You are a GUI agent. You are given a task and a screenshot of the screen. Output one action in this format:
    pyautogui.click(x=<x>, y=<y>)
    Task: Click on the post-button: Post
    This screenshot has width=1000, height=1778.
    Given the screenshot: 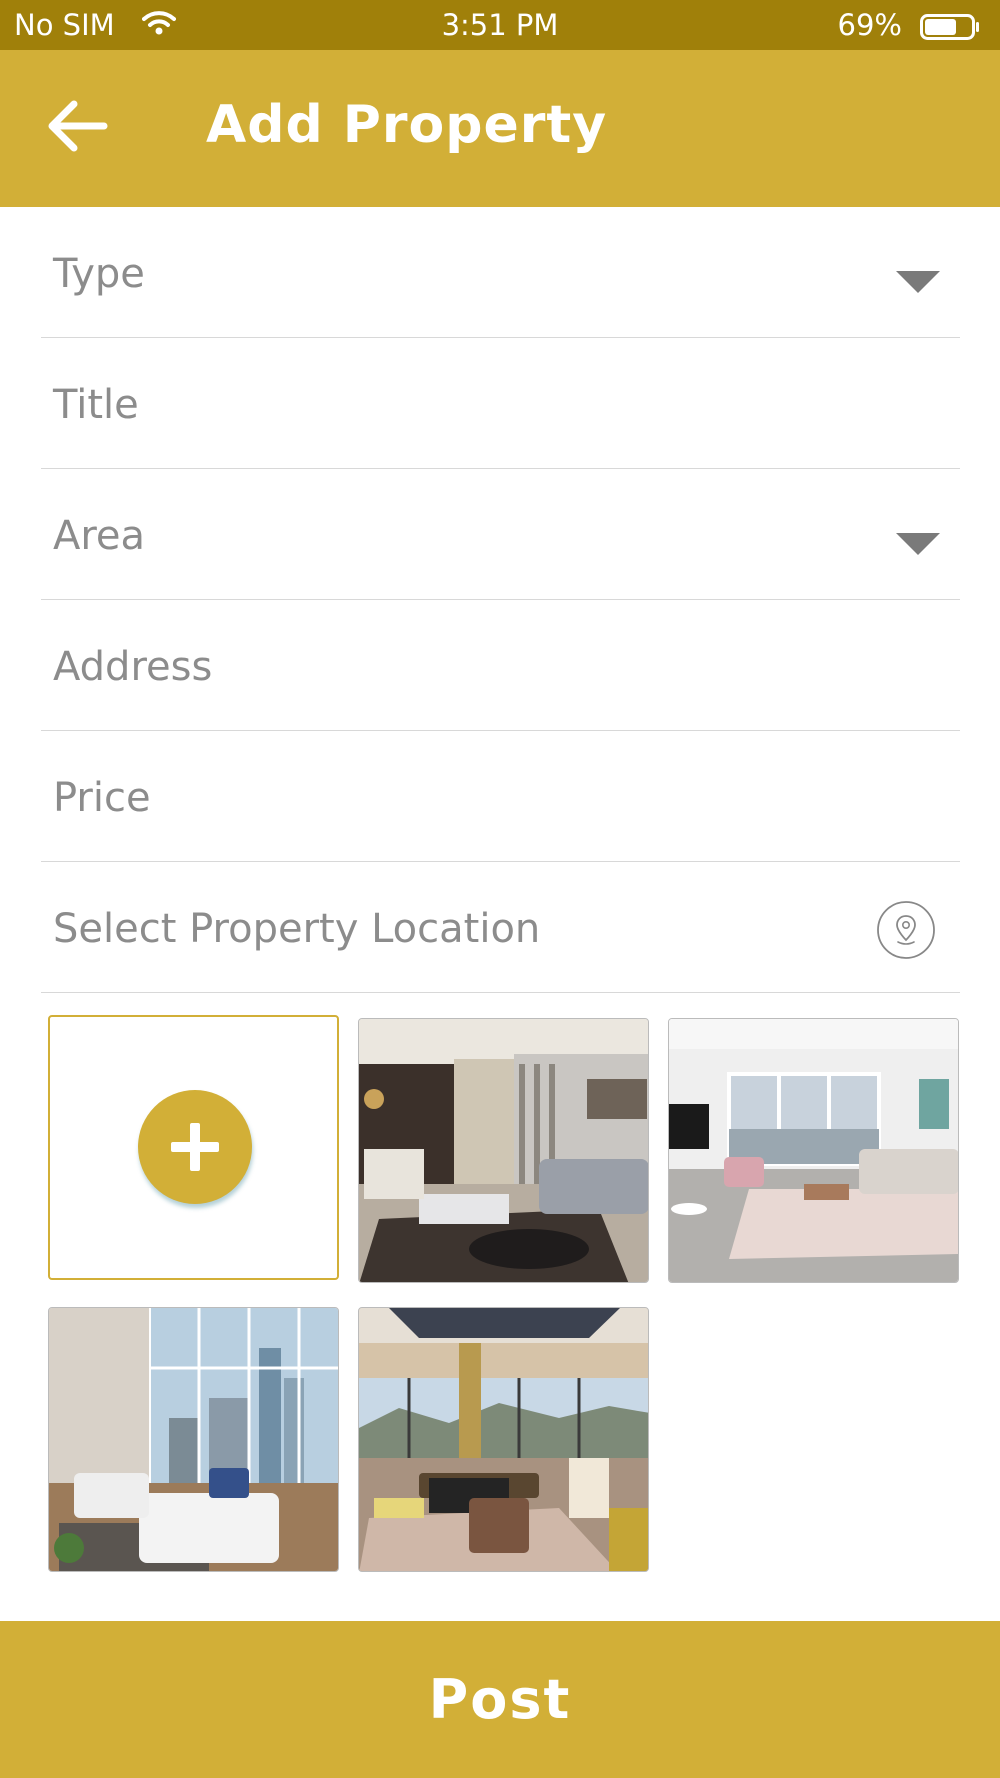 What is the action you would take?
    pyautogui.click(x=500, y=1699)
    